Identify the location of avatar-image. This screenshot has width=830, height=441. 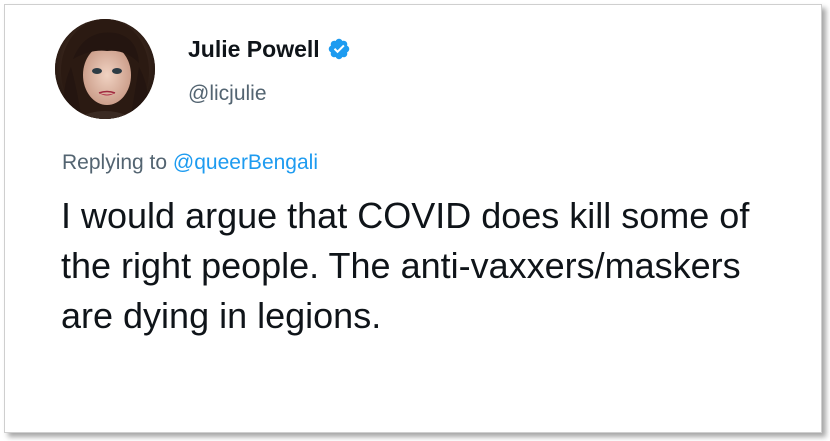
(105, 69).